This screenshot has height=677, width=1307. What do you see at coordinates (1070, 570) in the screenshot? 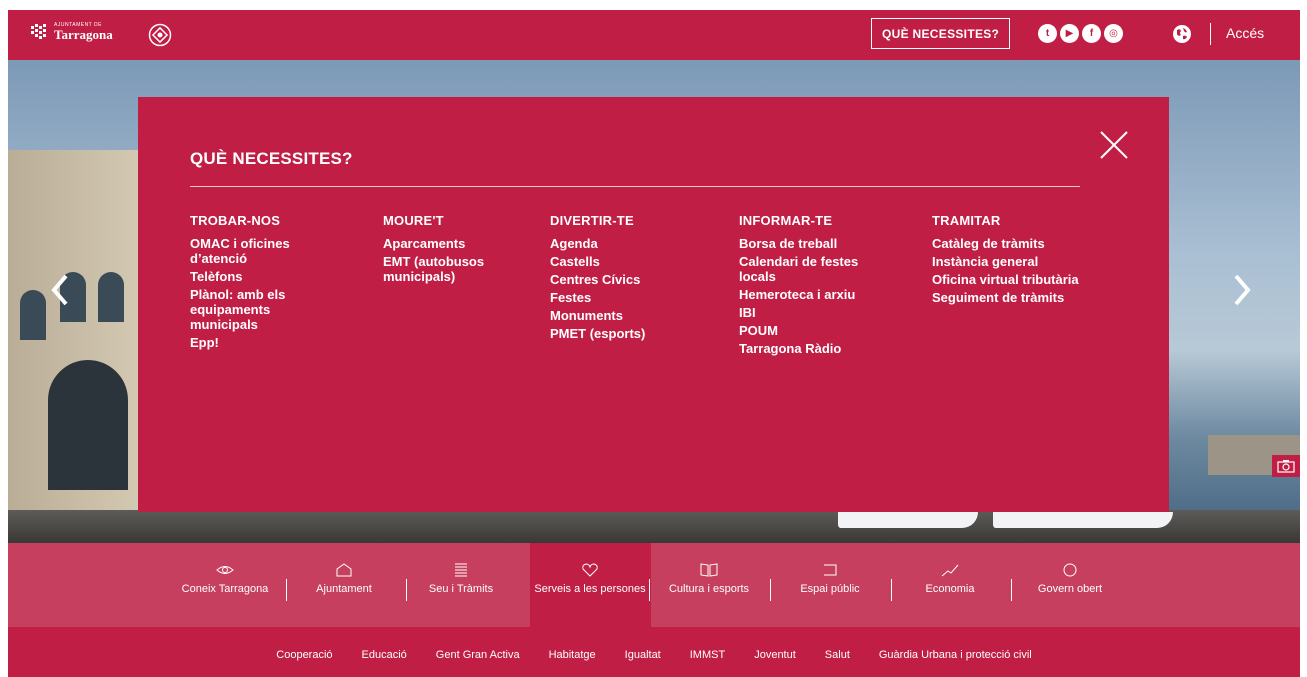
I see `circle-icon` at bounding box center [1070, 570].